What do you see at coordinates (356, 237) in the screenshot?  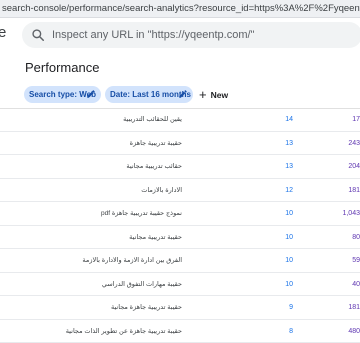 I see `impressions-cell: 80` at bounding box center [356, 237].